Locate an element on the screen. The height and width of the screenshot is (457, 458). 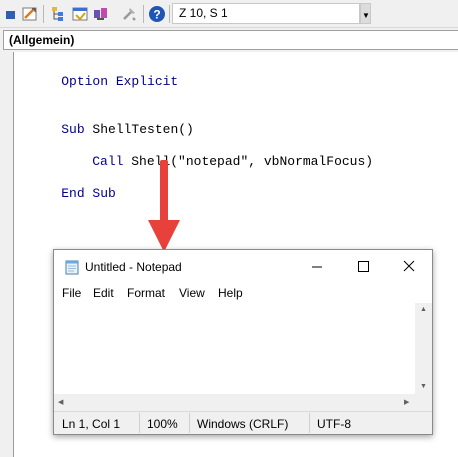
scroll-right-icon: ▶ is located at coordinates (406, 403).